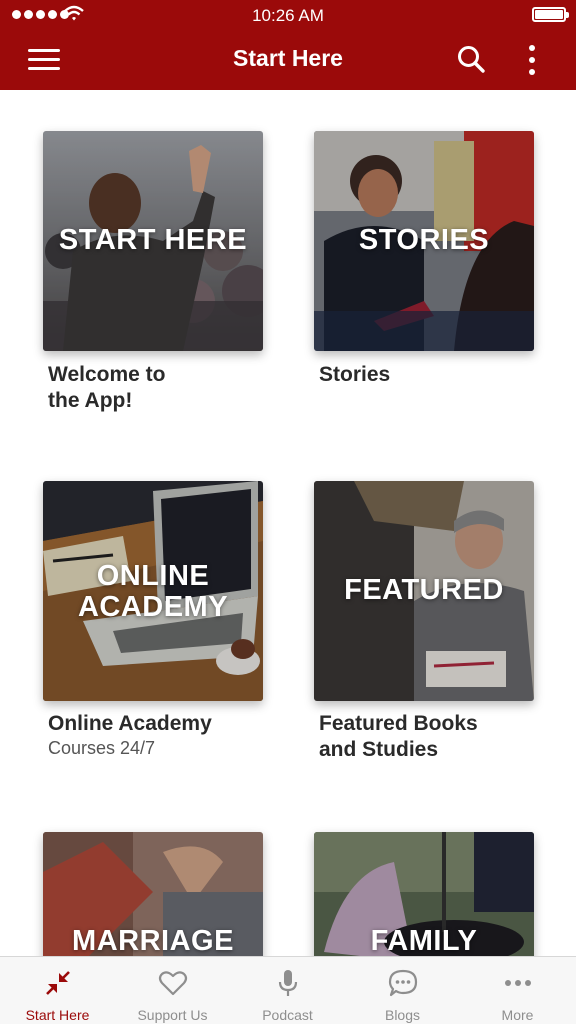 The height and width of the screenshot is (1024, 576). I want to click on status-bar: 10:26 AM, so click(288, 15).